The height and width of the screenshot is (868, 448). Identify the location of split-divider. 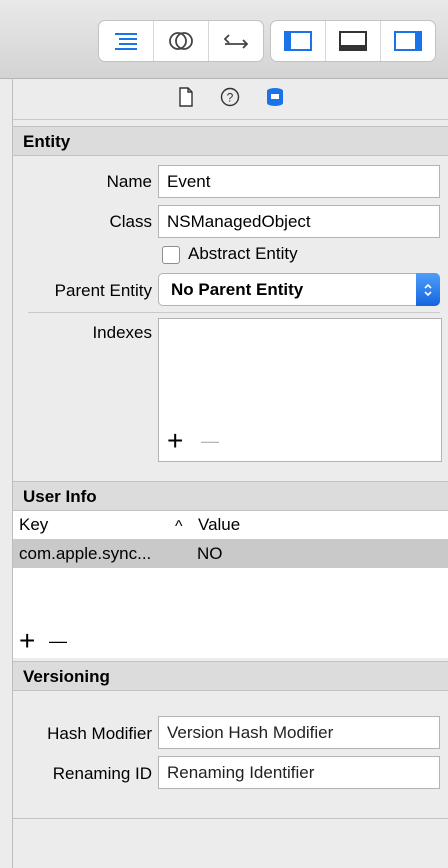
(12, 473).